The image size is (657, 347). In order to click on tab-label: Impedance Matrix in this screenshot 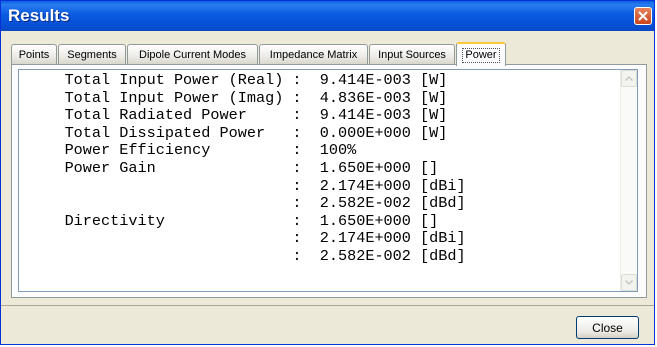, I will do `click(313, 54)`.